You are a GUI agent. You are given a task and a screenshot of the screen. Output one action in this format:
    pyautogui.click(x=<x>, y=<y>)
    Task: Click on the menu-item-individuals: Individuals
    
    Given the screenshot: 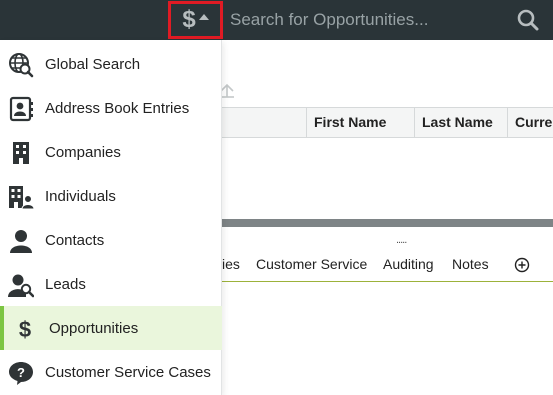 What is the action you would take?
    pyautogui.click(x=111, y=196)
    